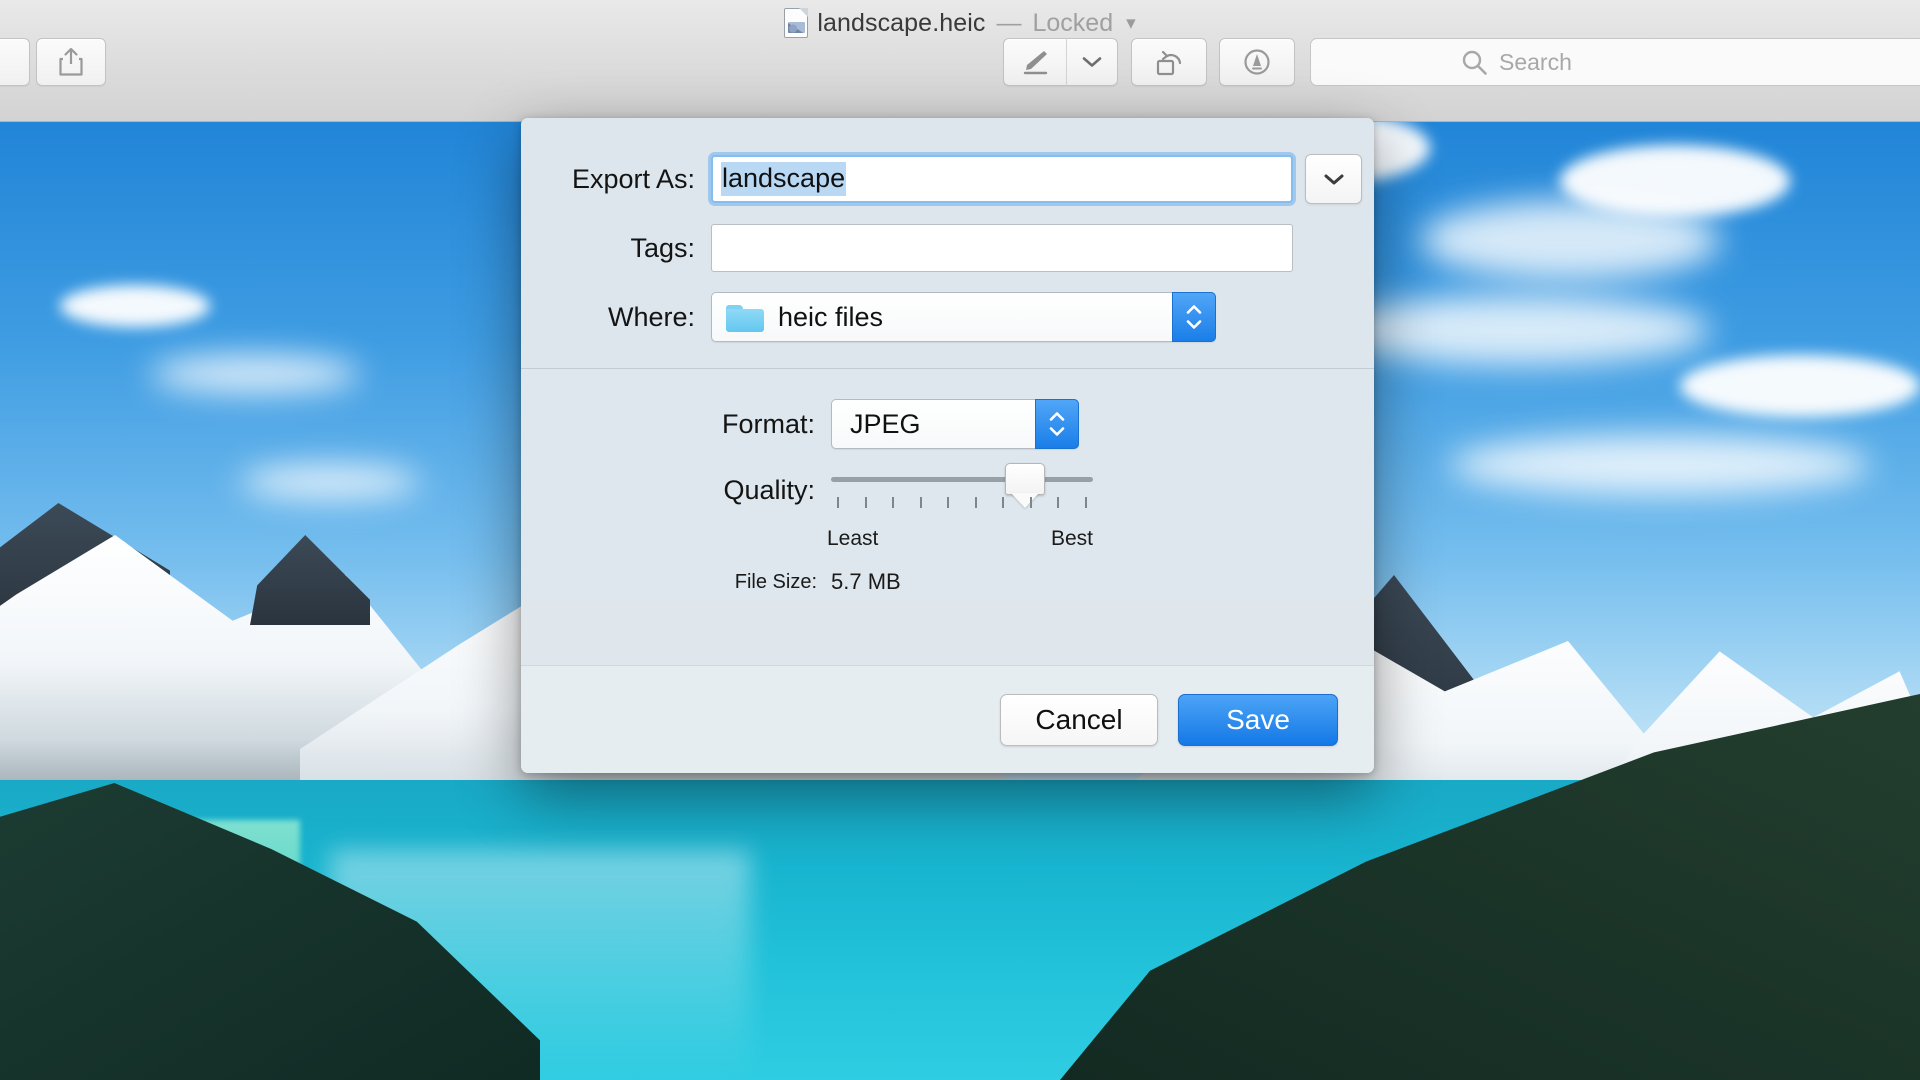 The width and height of the screenshot is (1920, 1080). Describe the element at coordinates (775, 581) in the screenshot. I see `file-size-label: File Size:` at that location.